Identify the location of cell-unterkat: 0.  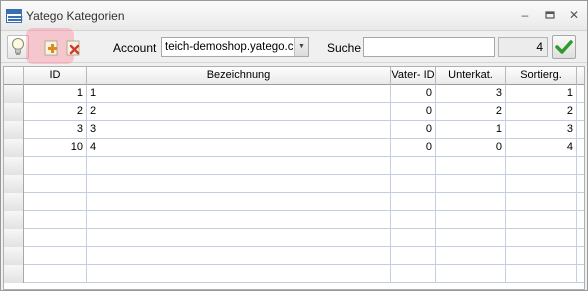
(471, 147).